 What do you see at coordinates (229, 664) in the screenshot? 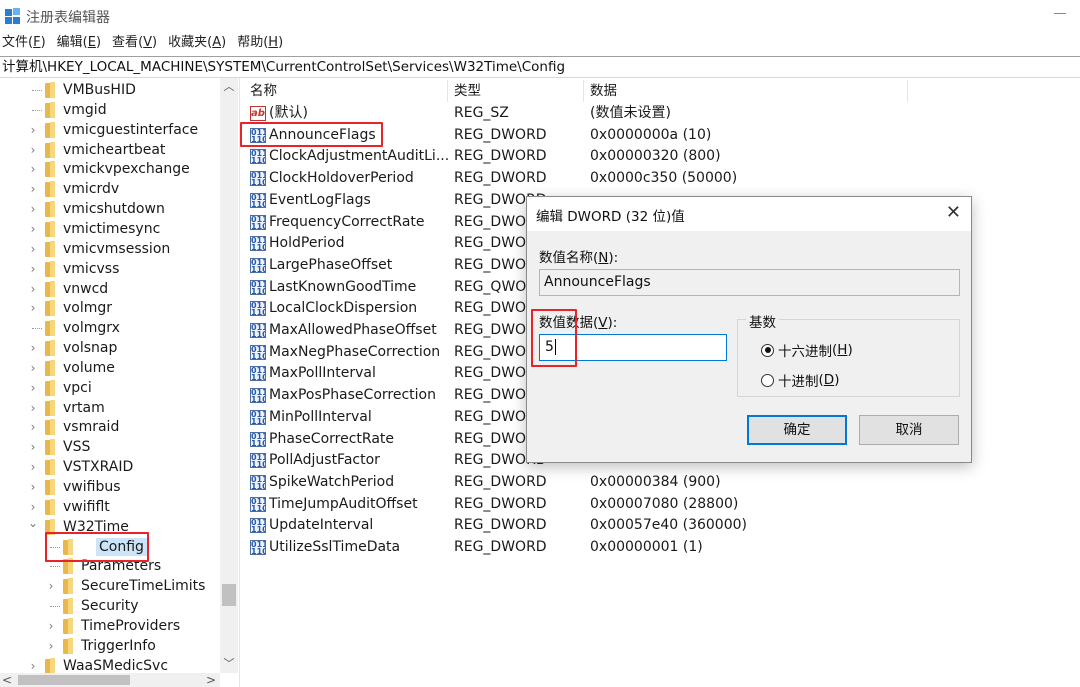
I see `scroll-down-arrow-icon: ﹀` at bounding box center [229, 664].